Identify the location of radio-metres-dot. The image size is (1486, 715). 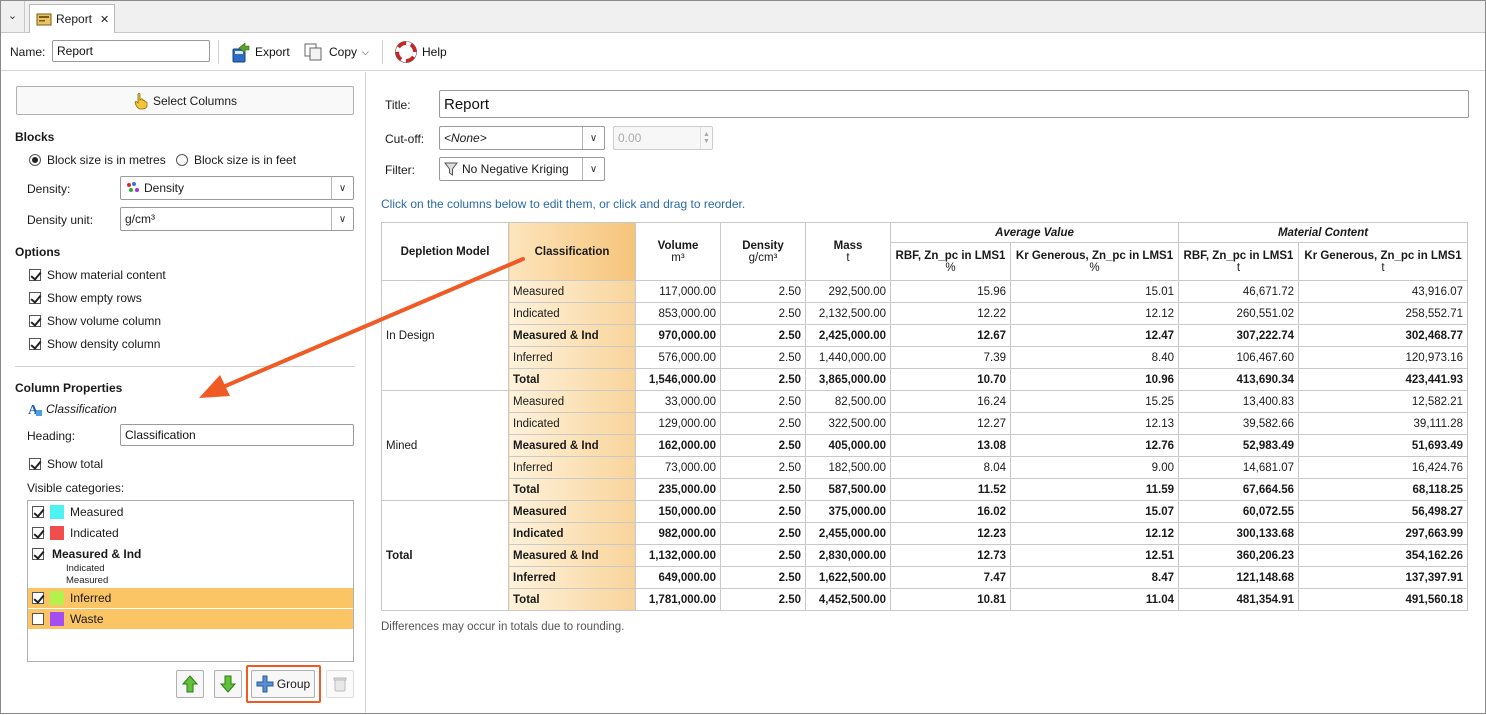
(35, 160).